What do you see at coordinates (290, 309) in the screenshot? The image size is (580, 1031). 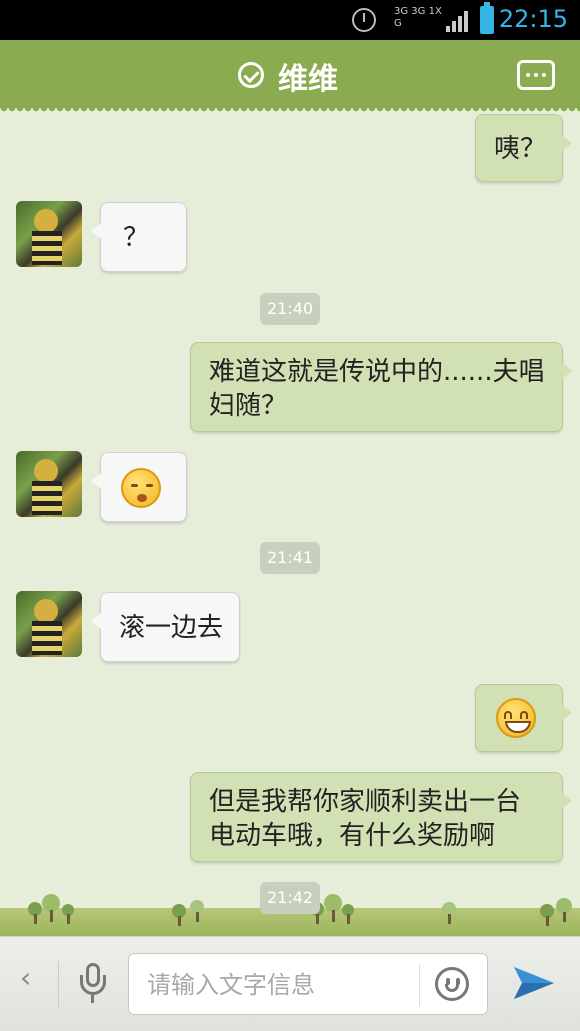 I see `message-timestamp: 21:40` at bounding box center [290, 309].